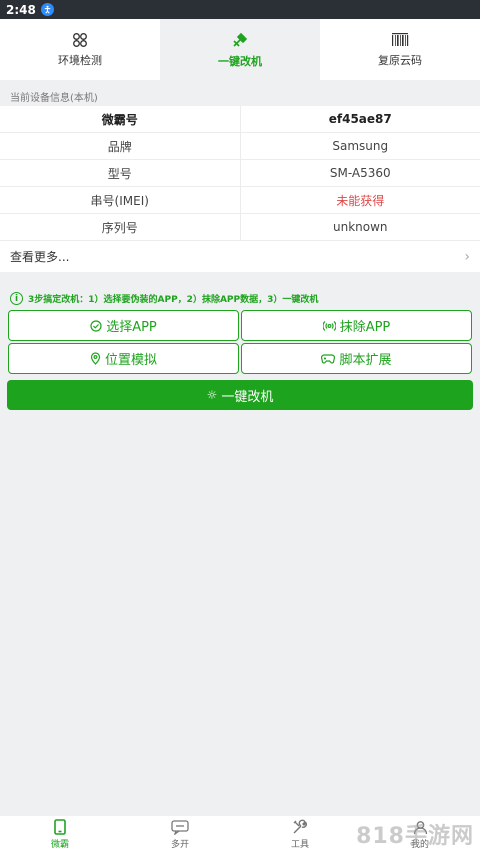 Image resolution: width=480 pixels, height=853 pixels. I want to click on nav-item-weiba: 微霸, so click(60, 834).